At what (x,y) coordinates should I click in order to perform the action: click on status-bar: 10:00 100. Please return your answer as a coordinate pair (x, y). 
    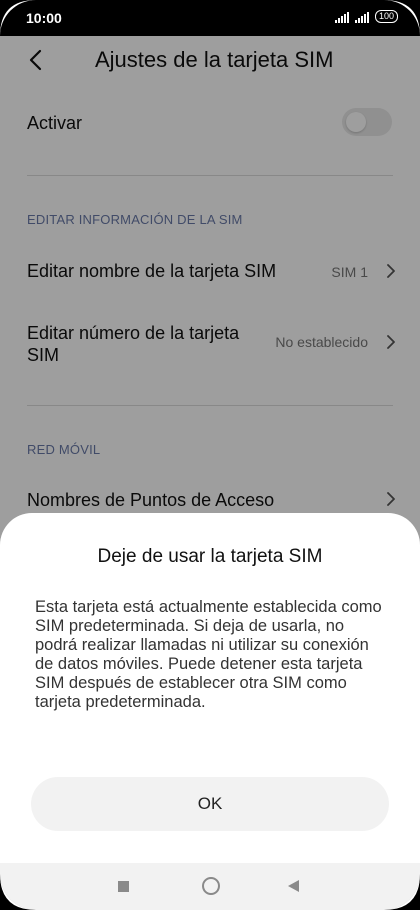
    Looking at the image, I should click on (210, 18).